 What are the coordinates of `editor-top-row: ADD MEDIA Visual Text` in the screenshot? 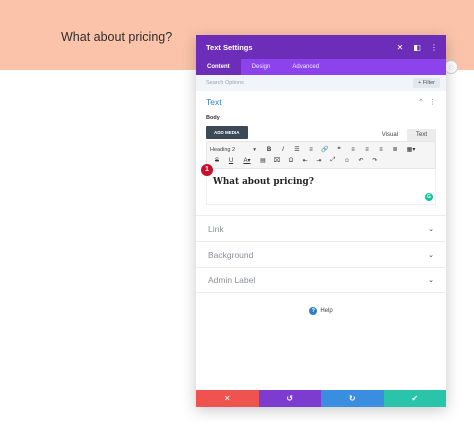 It's located at (321, 133).